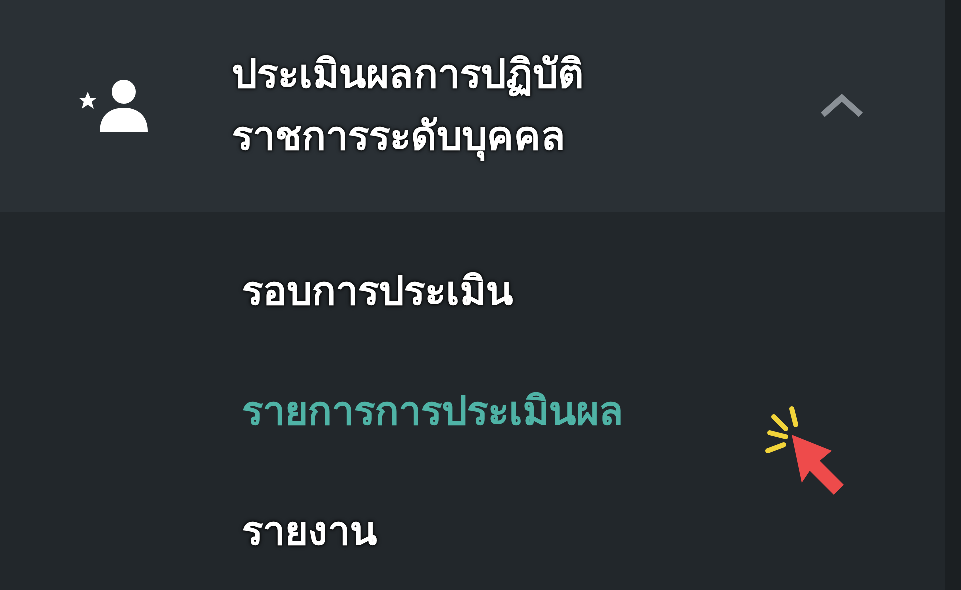 This screenshot has height=590, width=961. I want to click on chevron-icon, so click(842, 106).